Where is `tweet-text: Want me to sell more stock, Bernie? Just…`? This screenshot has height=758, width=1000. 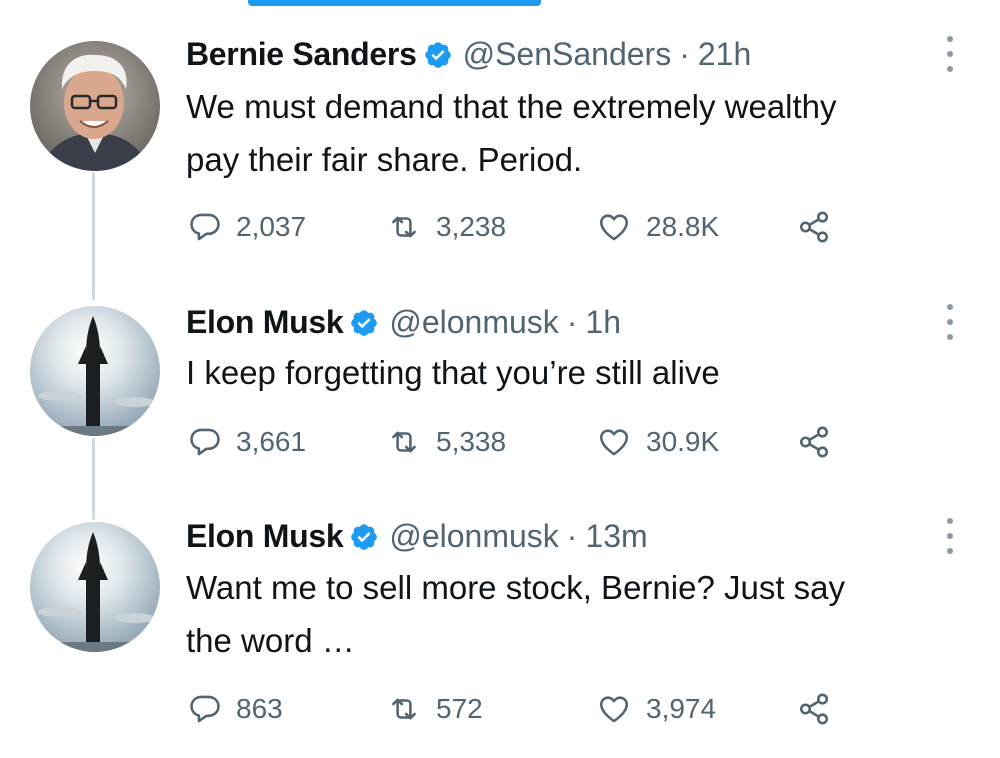
tweet-text: Want me to sell more stock, Bernie? Just… is located at coordinates (516, 614).